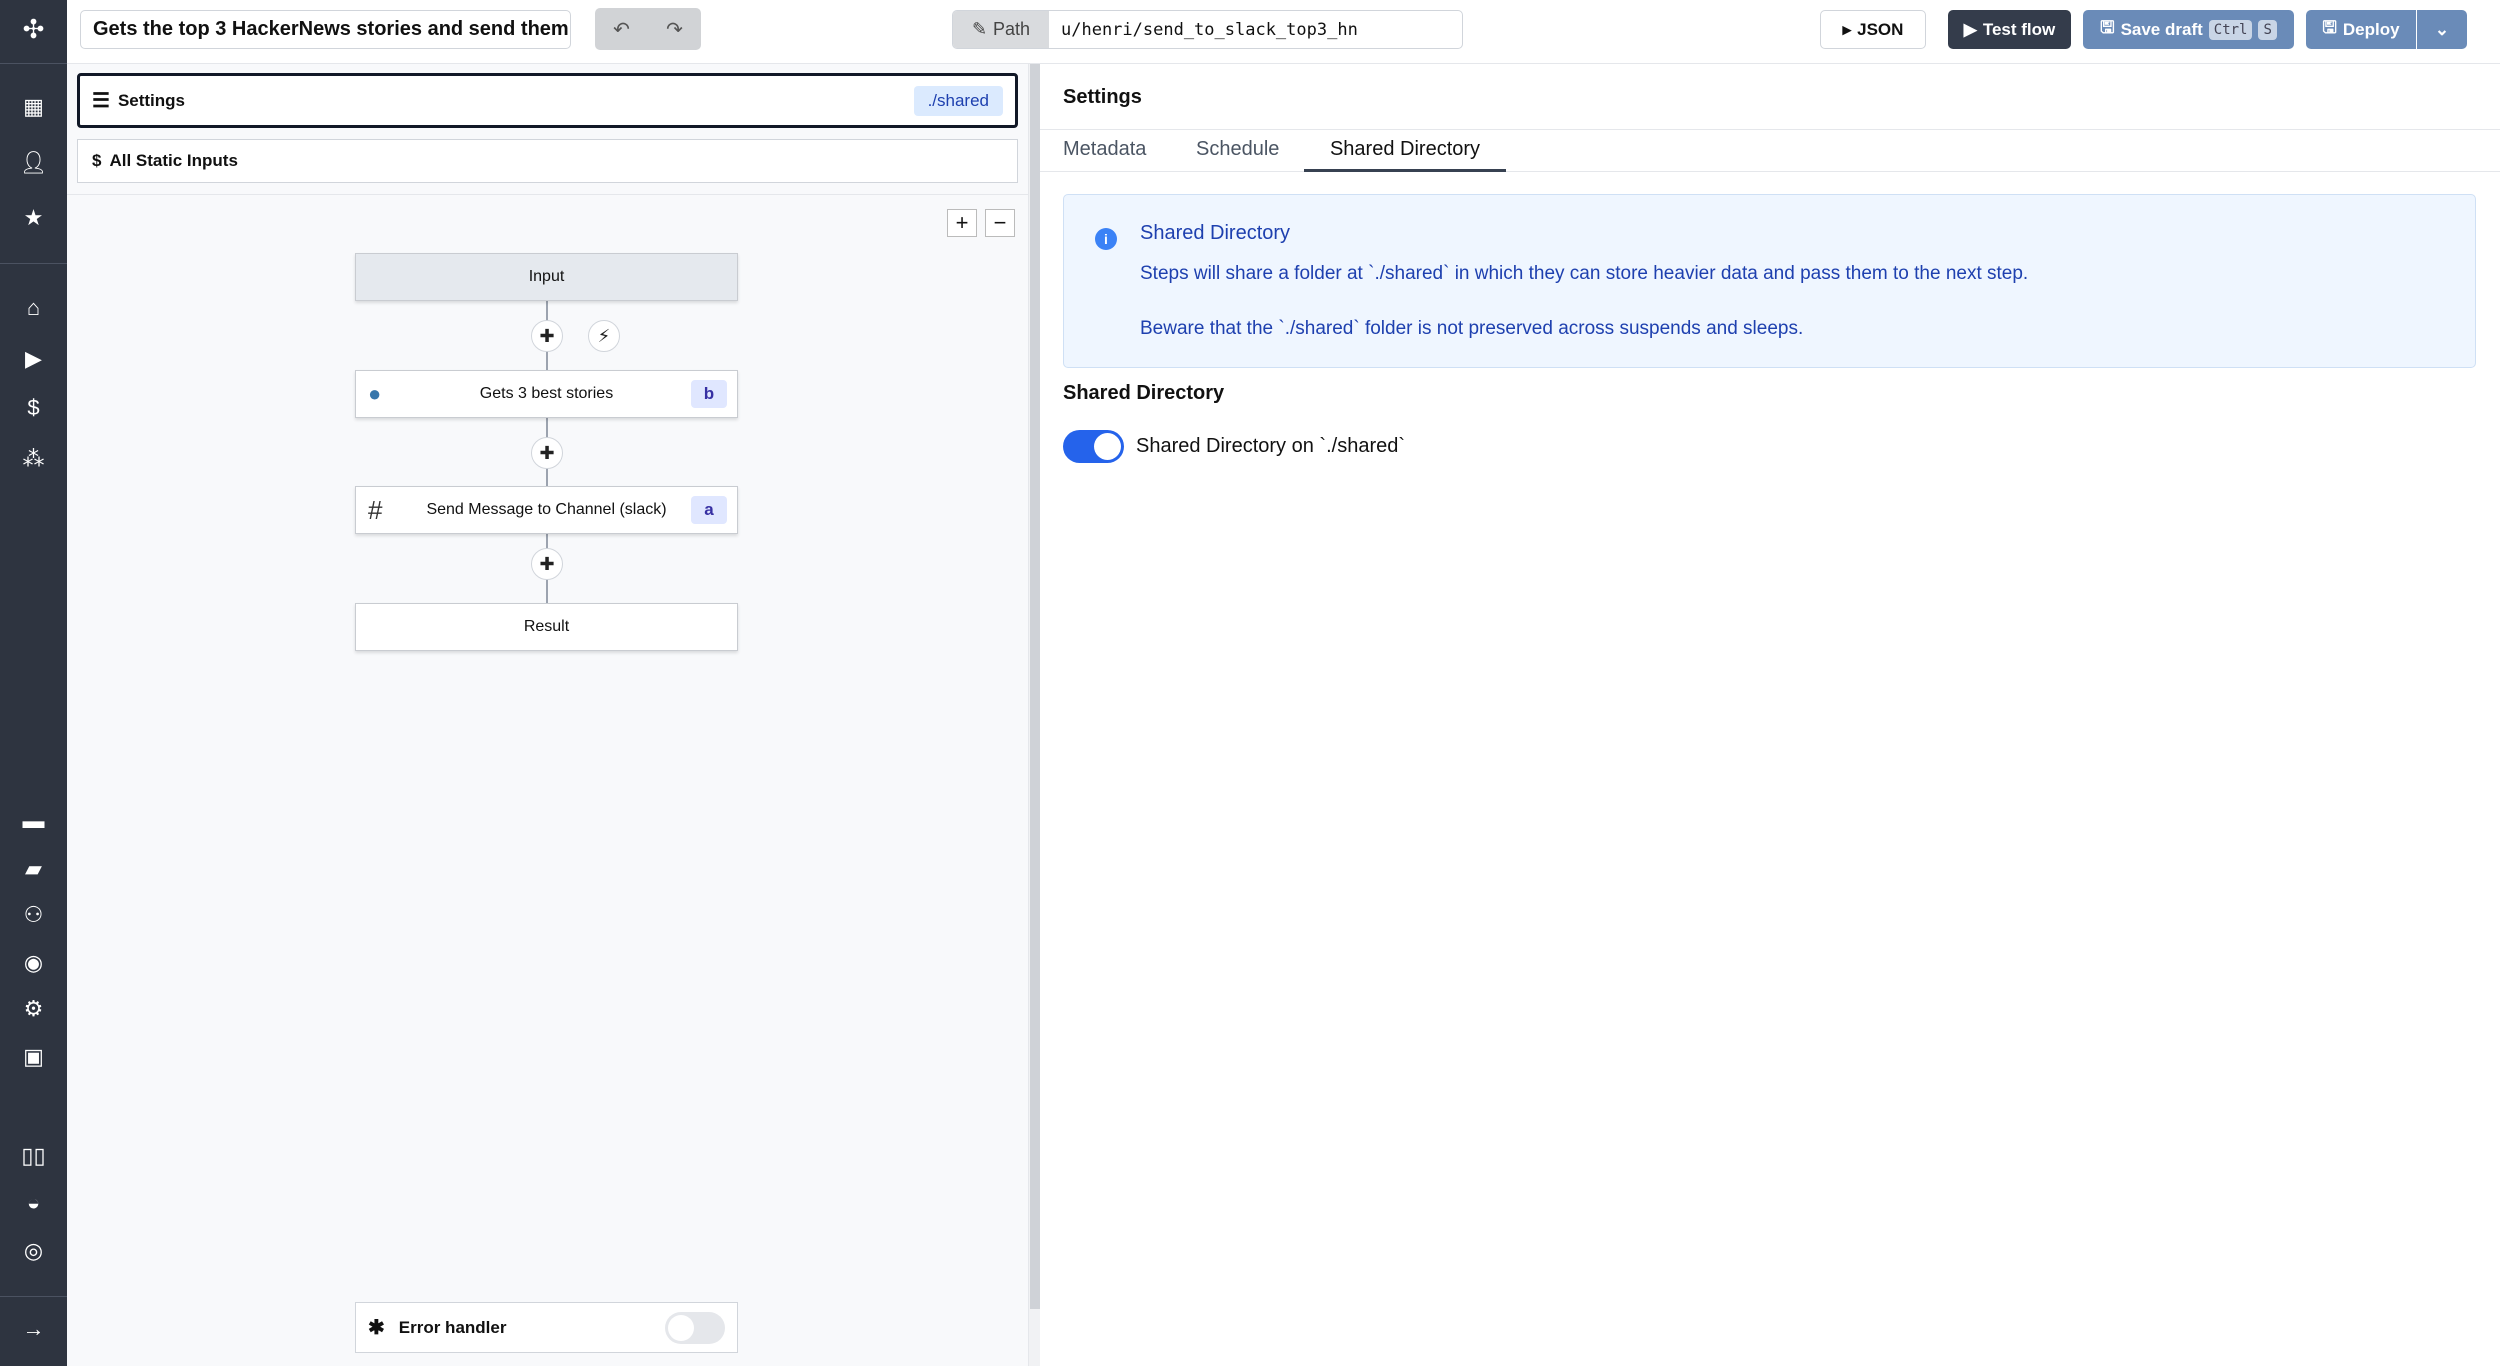 The height and width of the screenshot is (1366, 2500). I want to click on panel-resize-handle, so click(1034, 715).